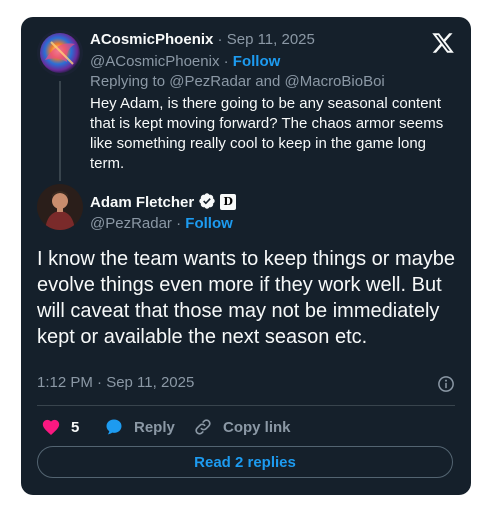 This screenshot has width=492, height=511. I want to click on x-logo-icon, so click(443, 43).